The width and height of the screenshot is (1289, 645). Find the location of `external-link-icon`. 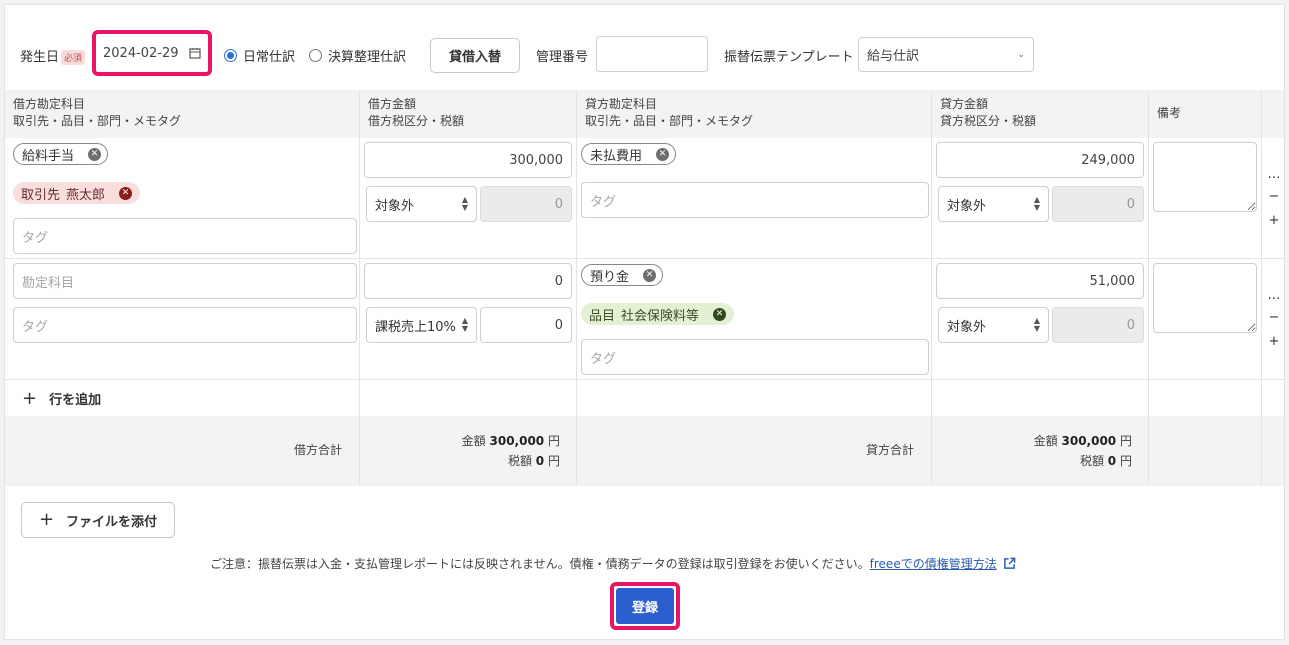

external-link-icon is located at coordinates (1009, 563).